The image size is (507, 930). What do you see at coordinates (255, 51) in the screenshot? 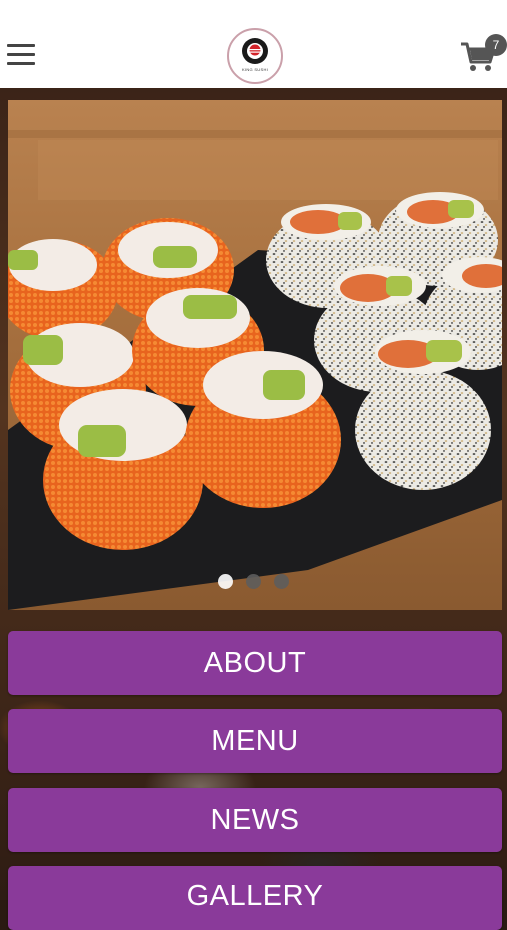
I see `logo-mark` at bounding box center [255, 51].